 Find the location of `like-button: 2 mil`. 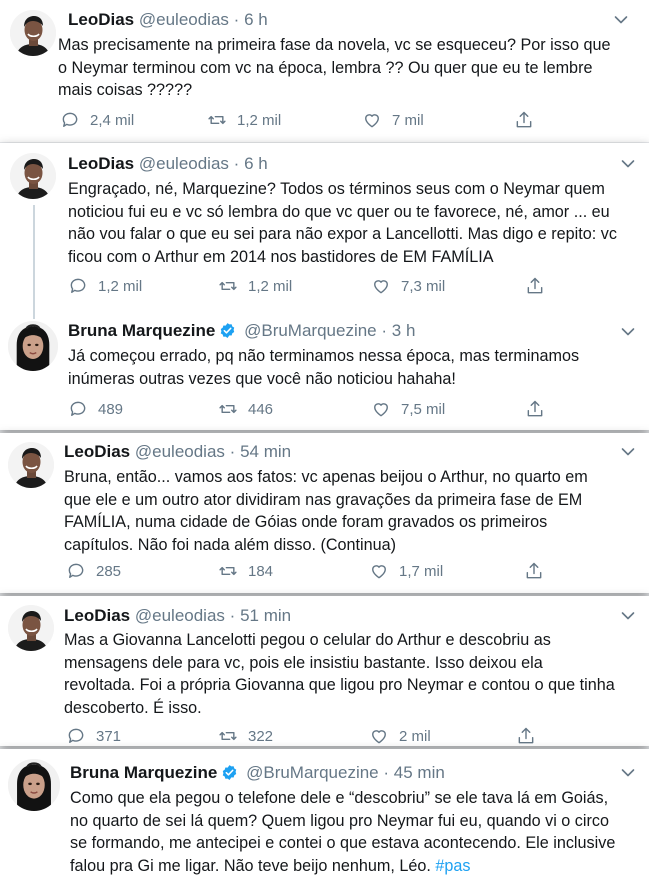

like-button: 2 mil is located at coordinates (400, 736).